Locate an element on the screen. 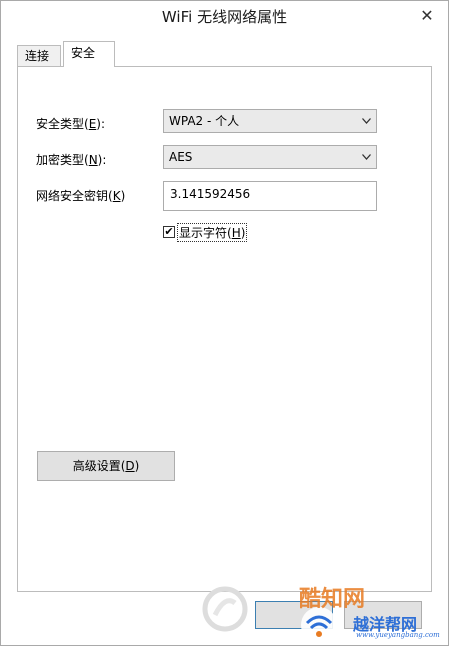 The image size is (449, 647). window-title: WiFi 无线网络属性 is located at coordinates (224, 17).